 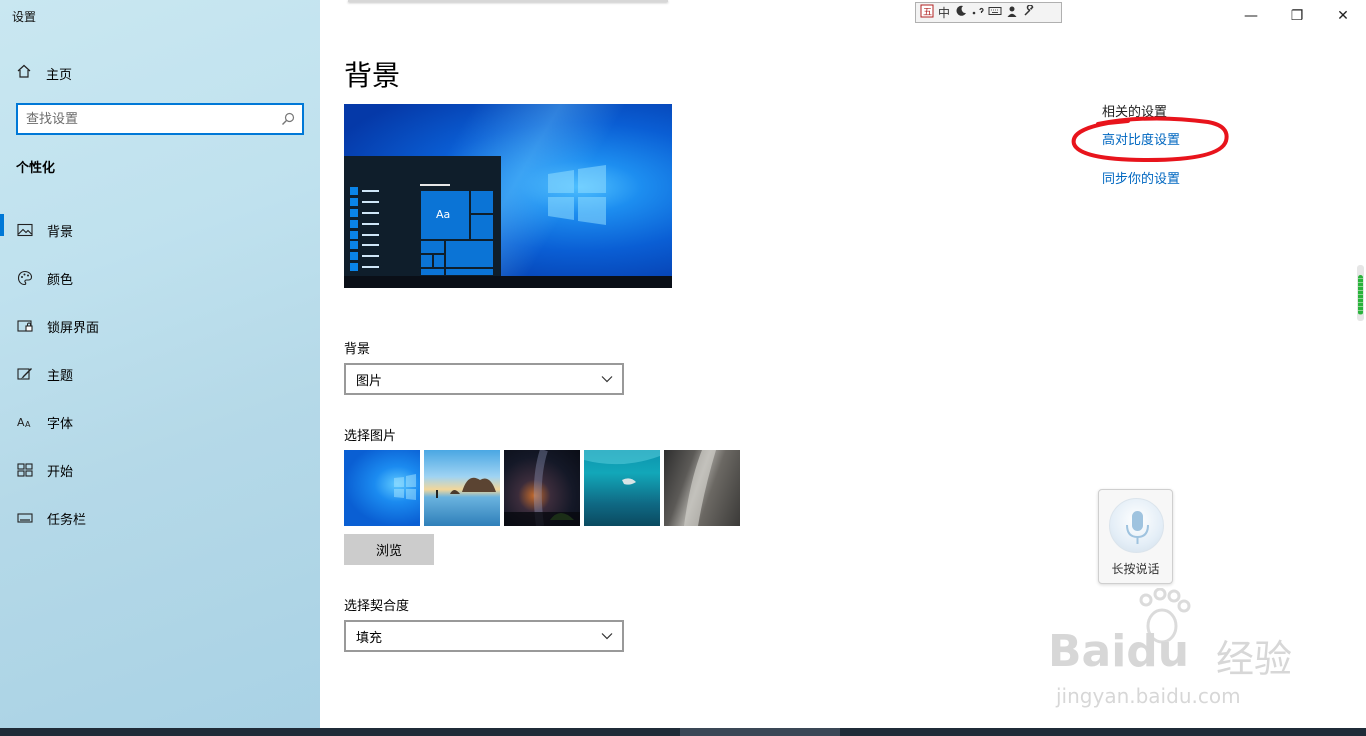 I want to click on sidebar-item-themes: 主题, so click(x=160, y=374).